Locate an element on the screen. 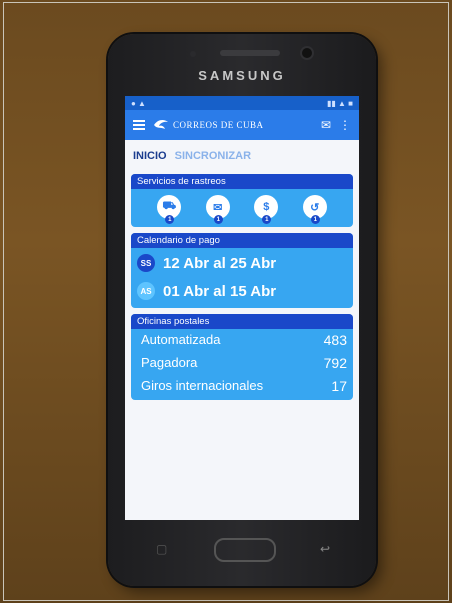  calendar-range: 12 Abr al 25 Abr is located at coordinates (220, 263).